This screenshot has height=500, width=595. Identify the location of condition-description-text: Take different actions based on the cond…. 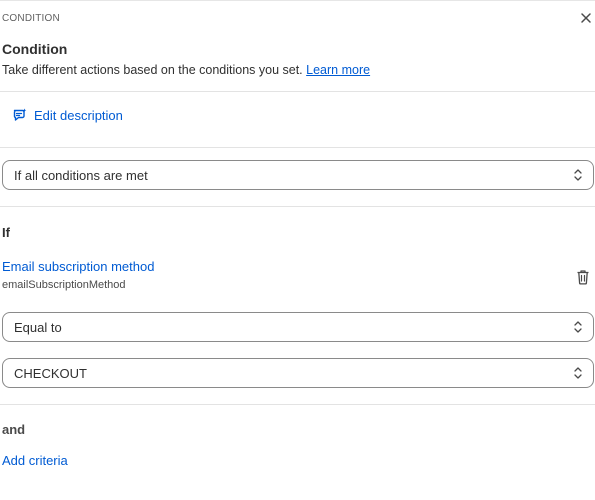
(152, 70).